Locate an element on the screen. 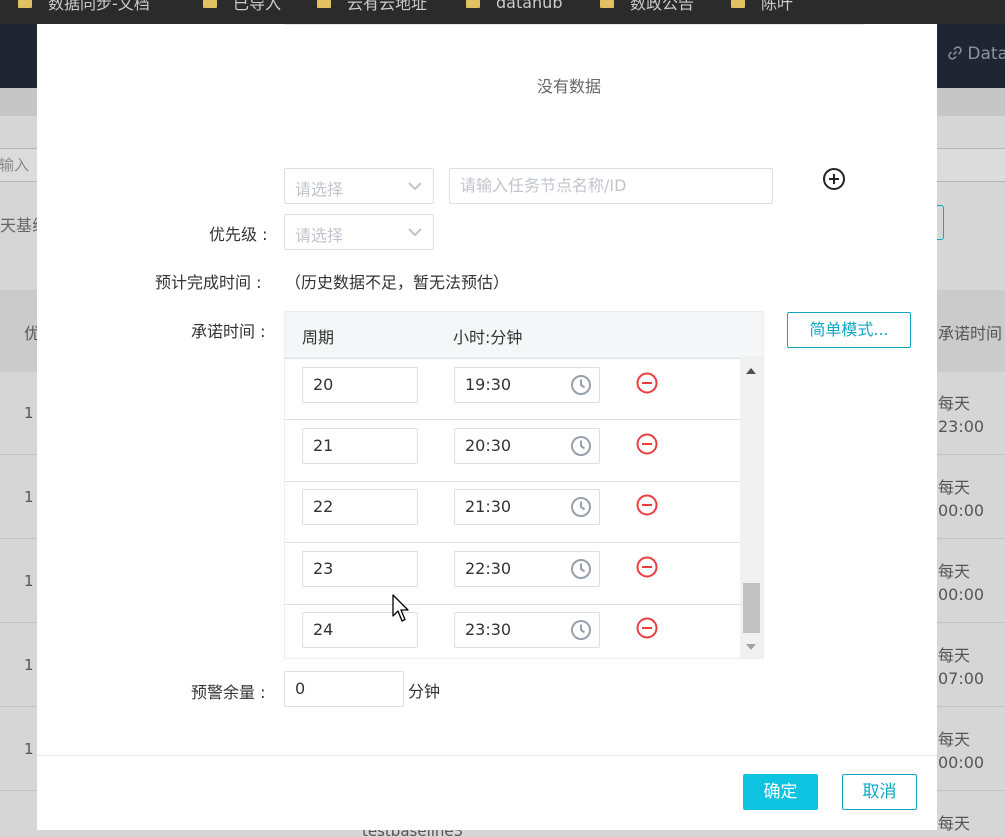 The height and width of the screenshot is (837, 1005). link-icon is located at coordinates (955, 53).